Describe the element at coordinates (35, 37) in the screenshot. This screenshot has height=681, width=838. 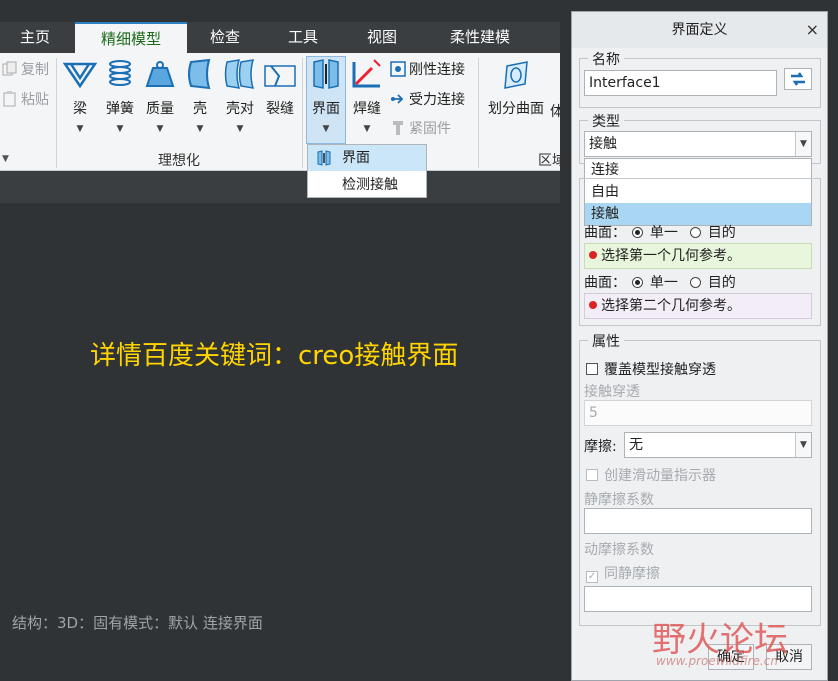
I see `tab-home: 主页` at that location.